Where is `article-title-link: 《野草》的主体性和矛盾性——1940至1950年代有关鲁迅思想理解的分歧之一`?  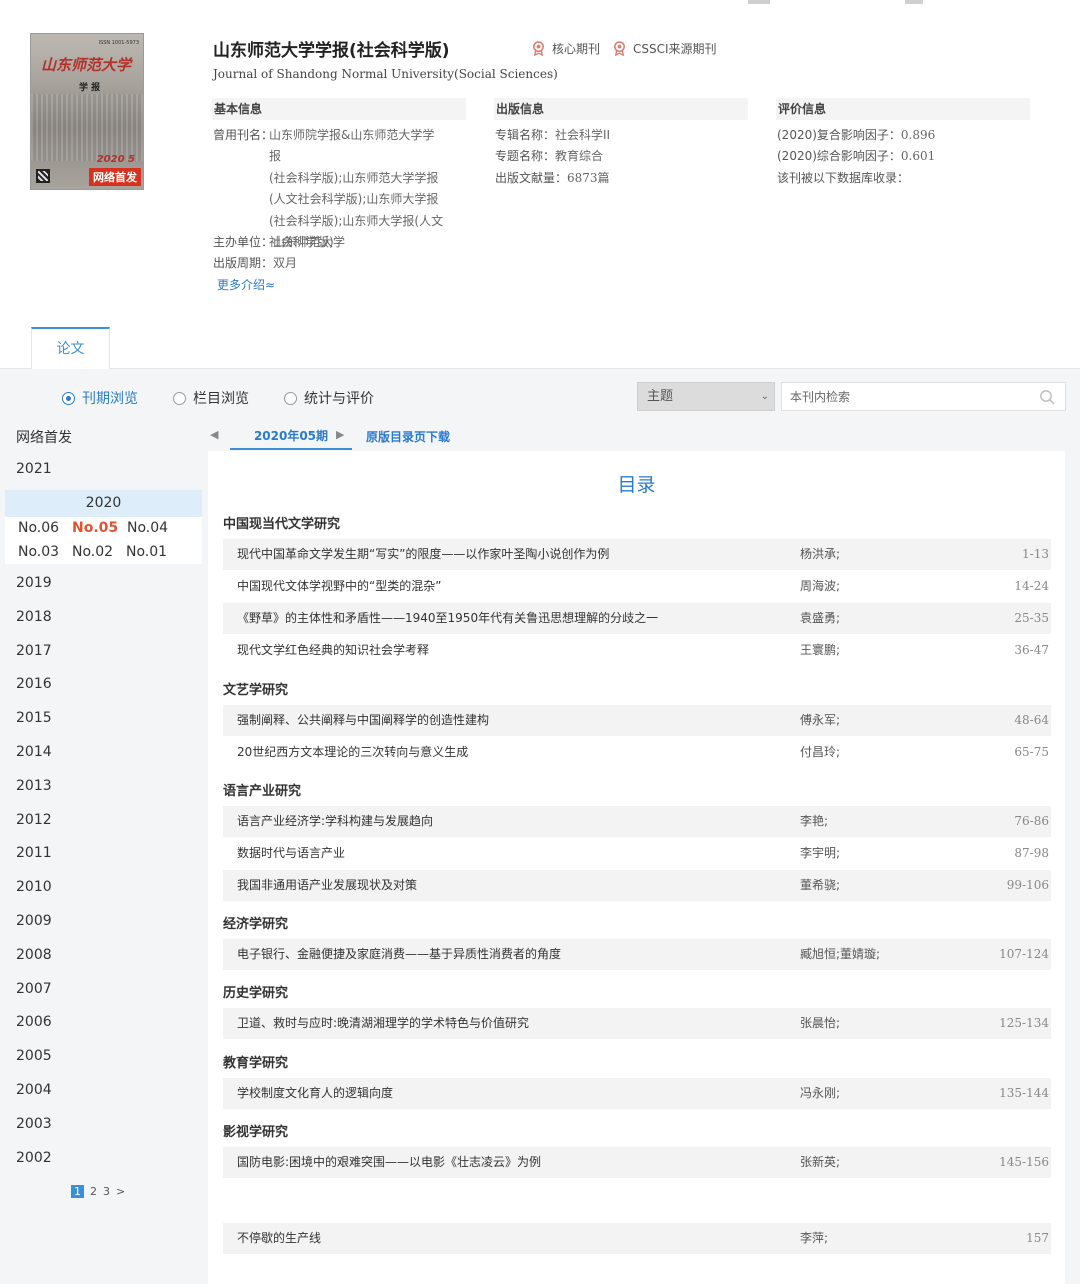
article-title-link: 《野草》的主体性和矛盾性——1940至1950年代有关鲁迅思想理解的分歧之一 is located at coordinates (447, 618).